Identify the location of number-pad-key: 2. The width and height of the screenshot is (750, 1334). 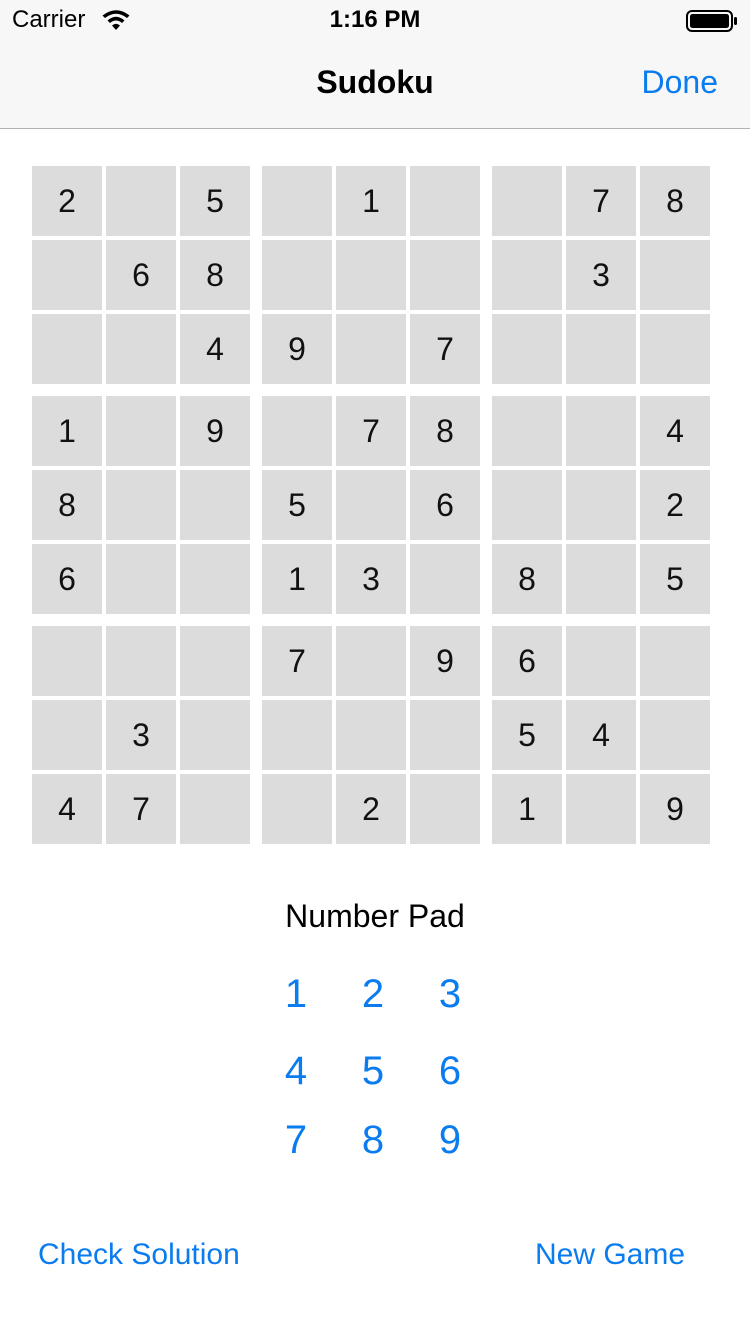
(373, 994).